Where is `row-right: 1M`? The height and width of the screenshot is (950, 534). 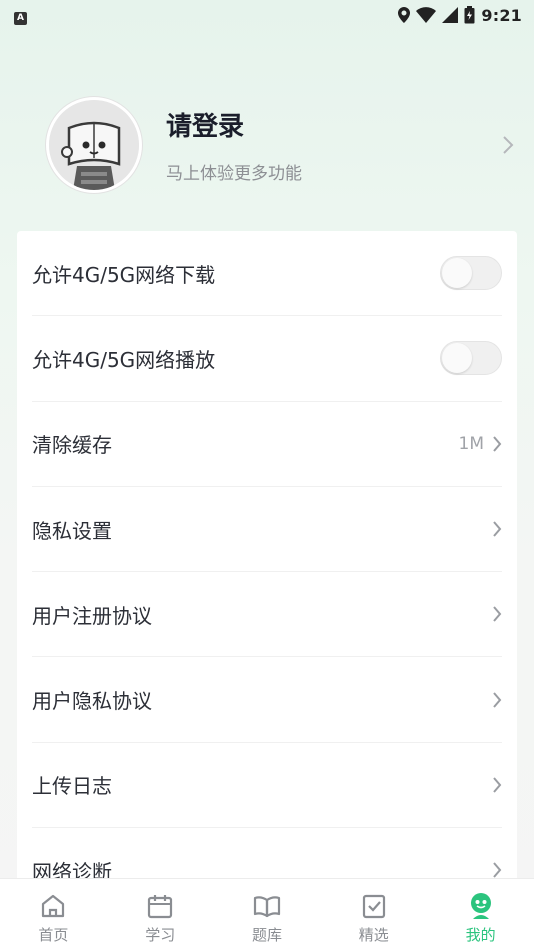 row-right: 1M is located at coordinates (480, 444).